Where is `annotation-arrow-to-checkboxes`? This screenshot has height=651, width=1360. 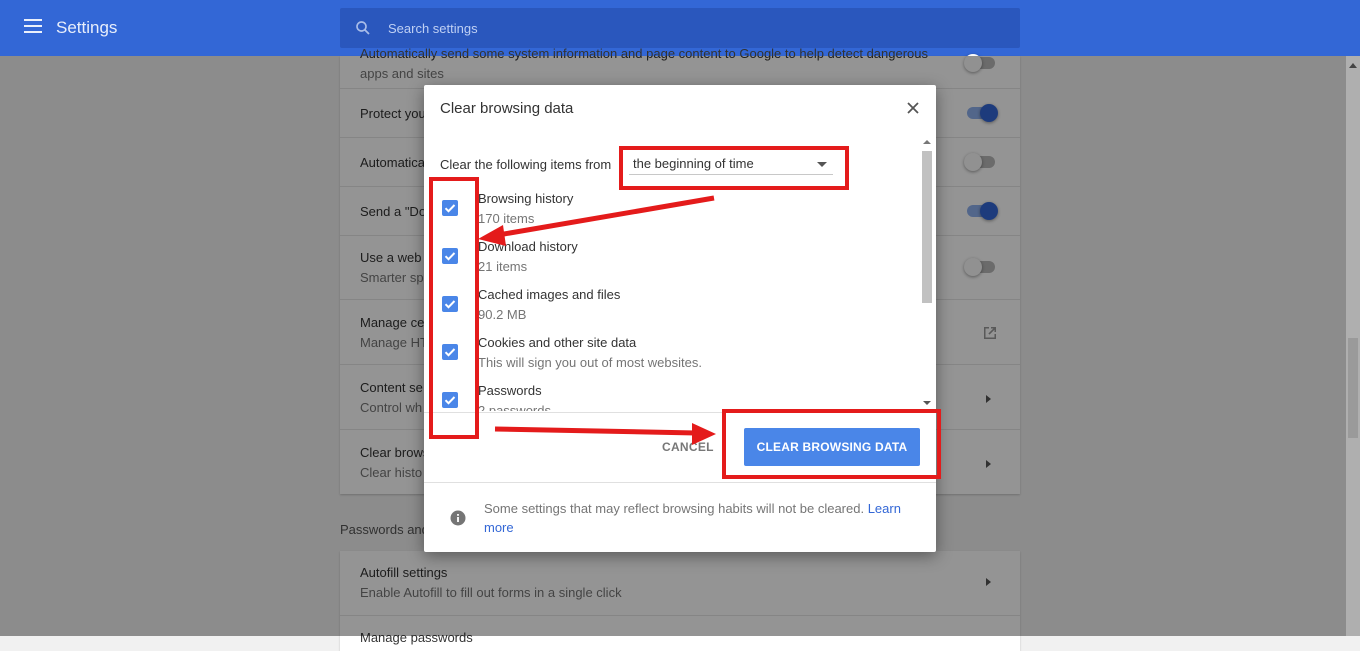
annotation-arrow-to-checkboxes is located at coordinates (596, 220).